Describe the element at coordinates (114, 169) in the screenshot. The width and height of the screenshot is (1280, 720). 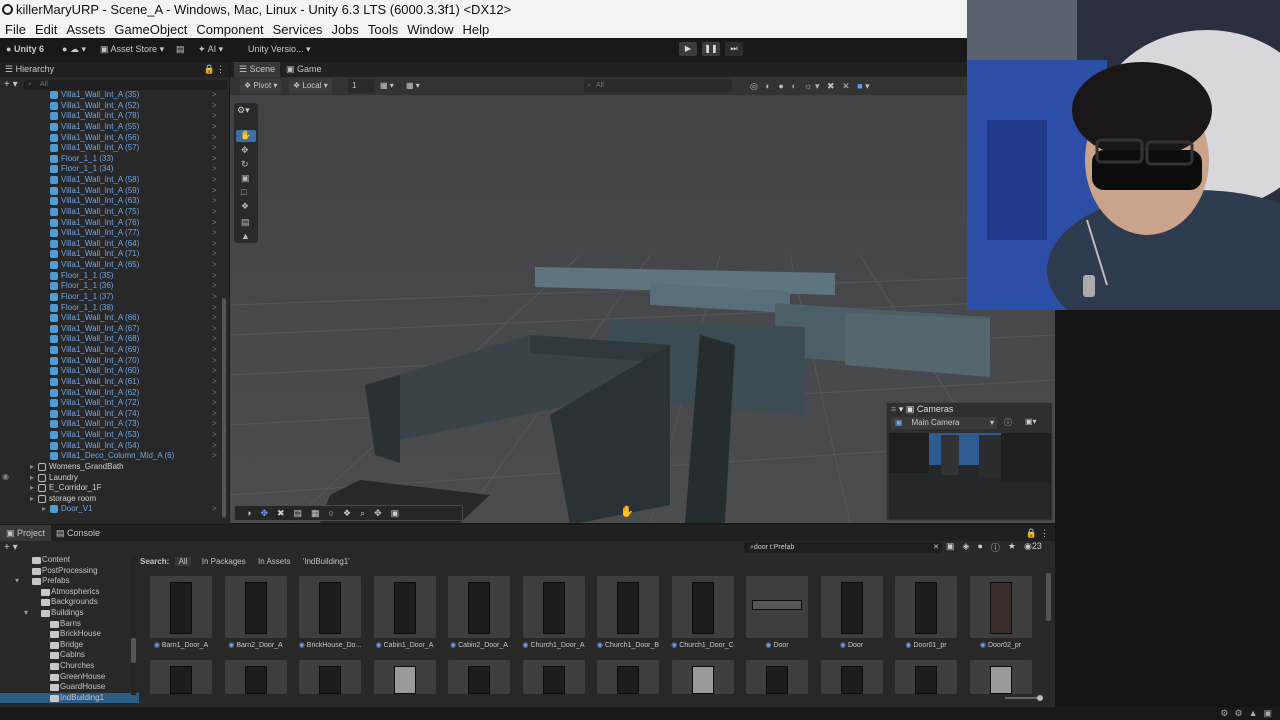
I see `hierarchy-row: Floor_1_1 (34) >` at that location.